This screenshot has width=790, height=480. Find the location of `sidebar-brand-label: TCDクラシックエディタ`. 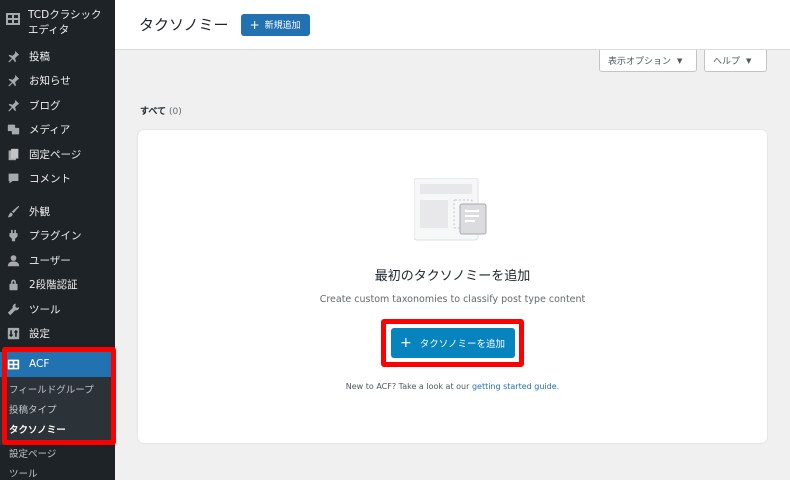

sidebar-brand-label: TCDクラシックエディタ is located at coordinates (65, 22).